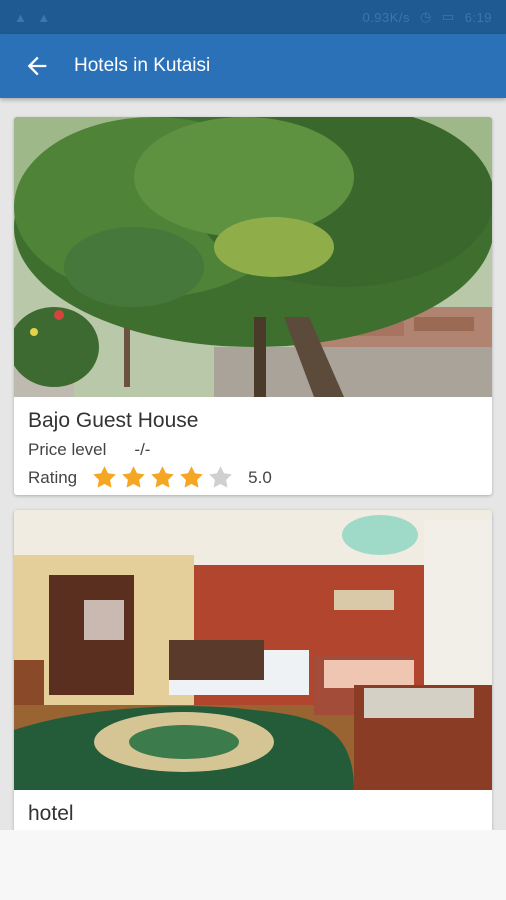 This screenshot has width=506, height=900. I want to click on page-title: Hotels in Kutaisi, so click(142, 65).